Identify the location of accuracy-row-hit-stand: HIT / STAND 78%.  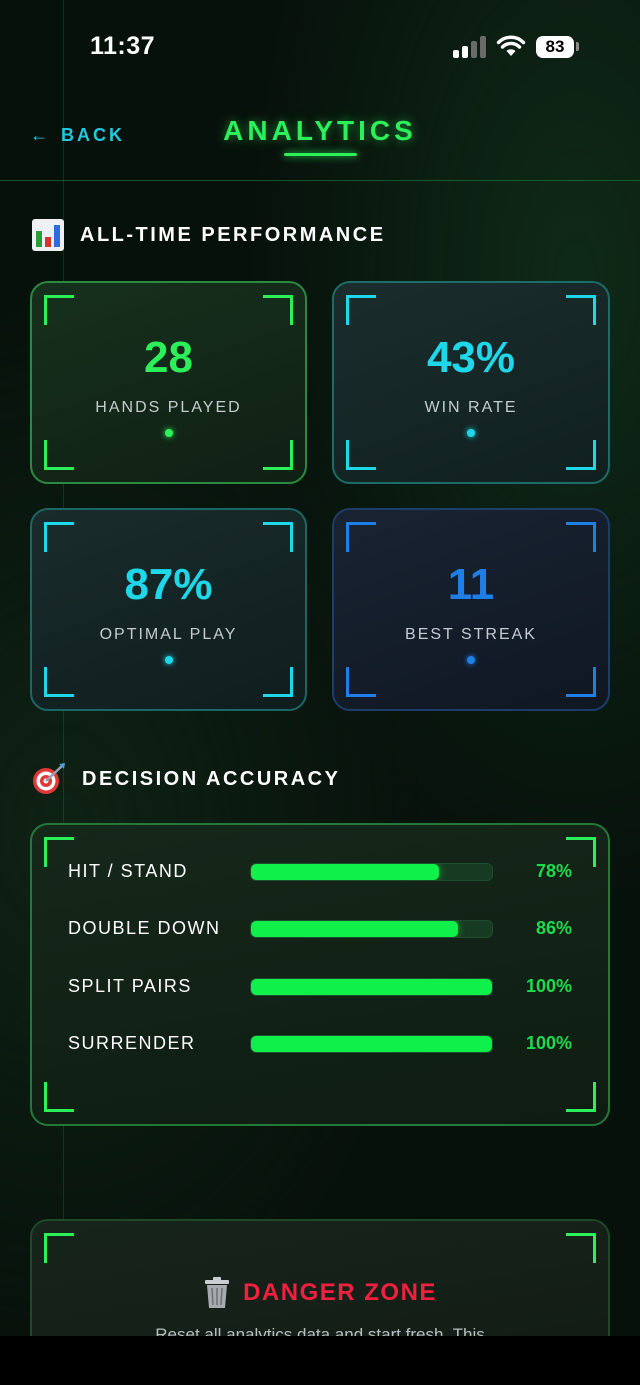
(320, 872).